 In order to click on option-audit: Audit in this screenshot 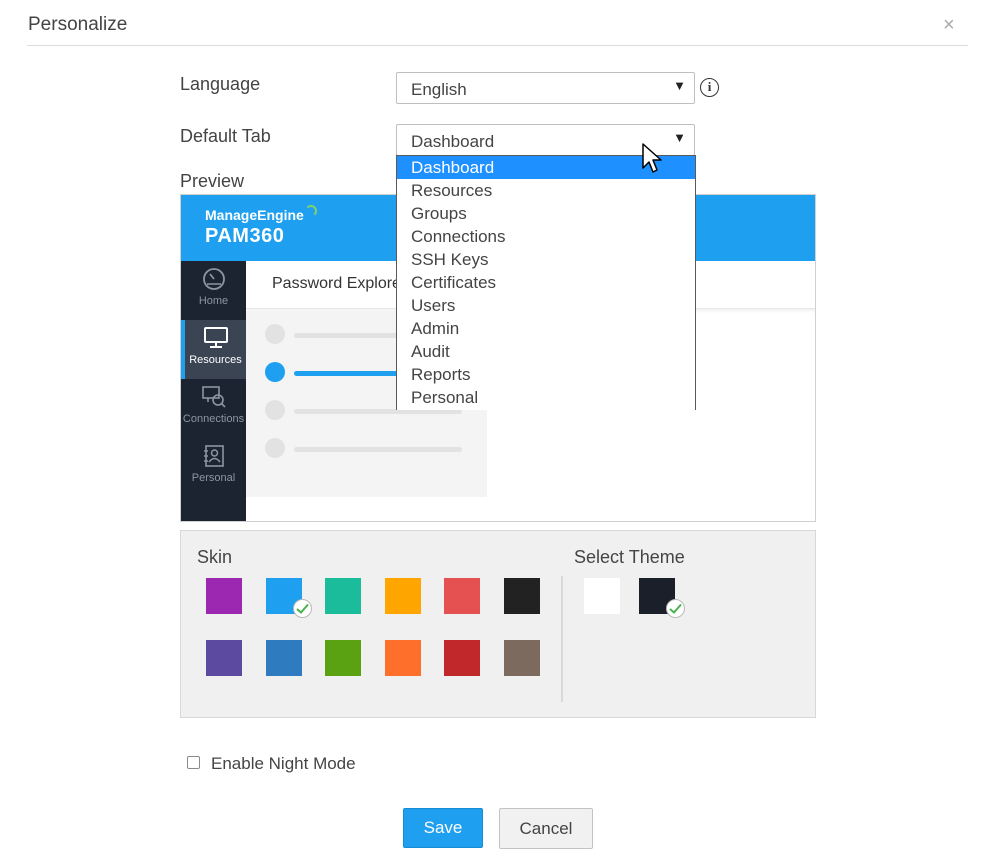, I will do `click(546, 351)`.